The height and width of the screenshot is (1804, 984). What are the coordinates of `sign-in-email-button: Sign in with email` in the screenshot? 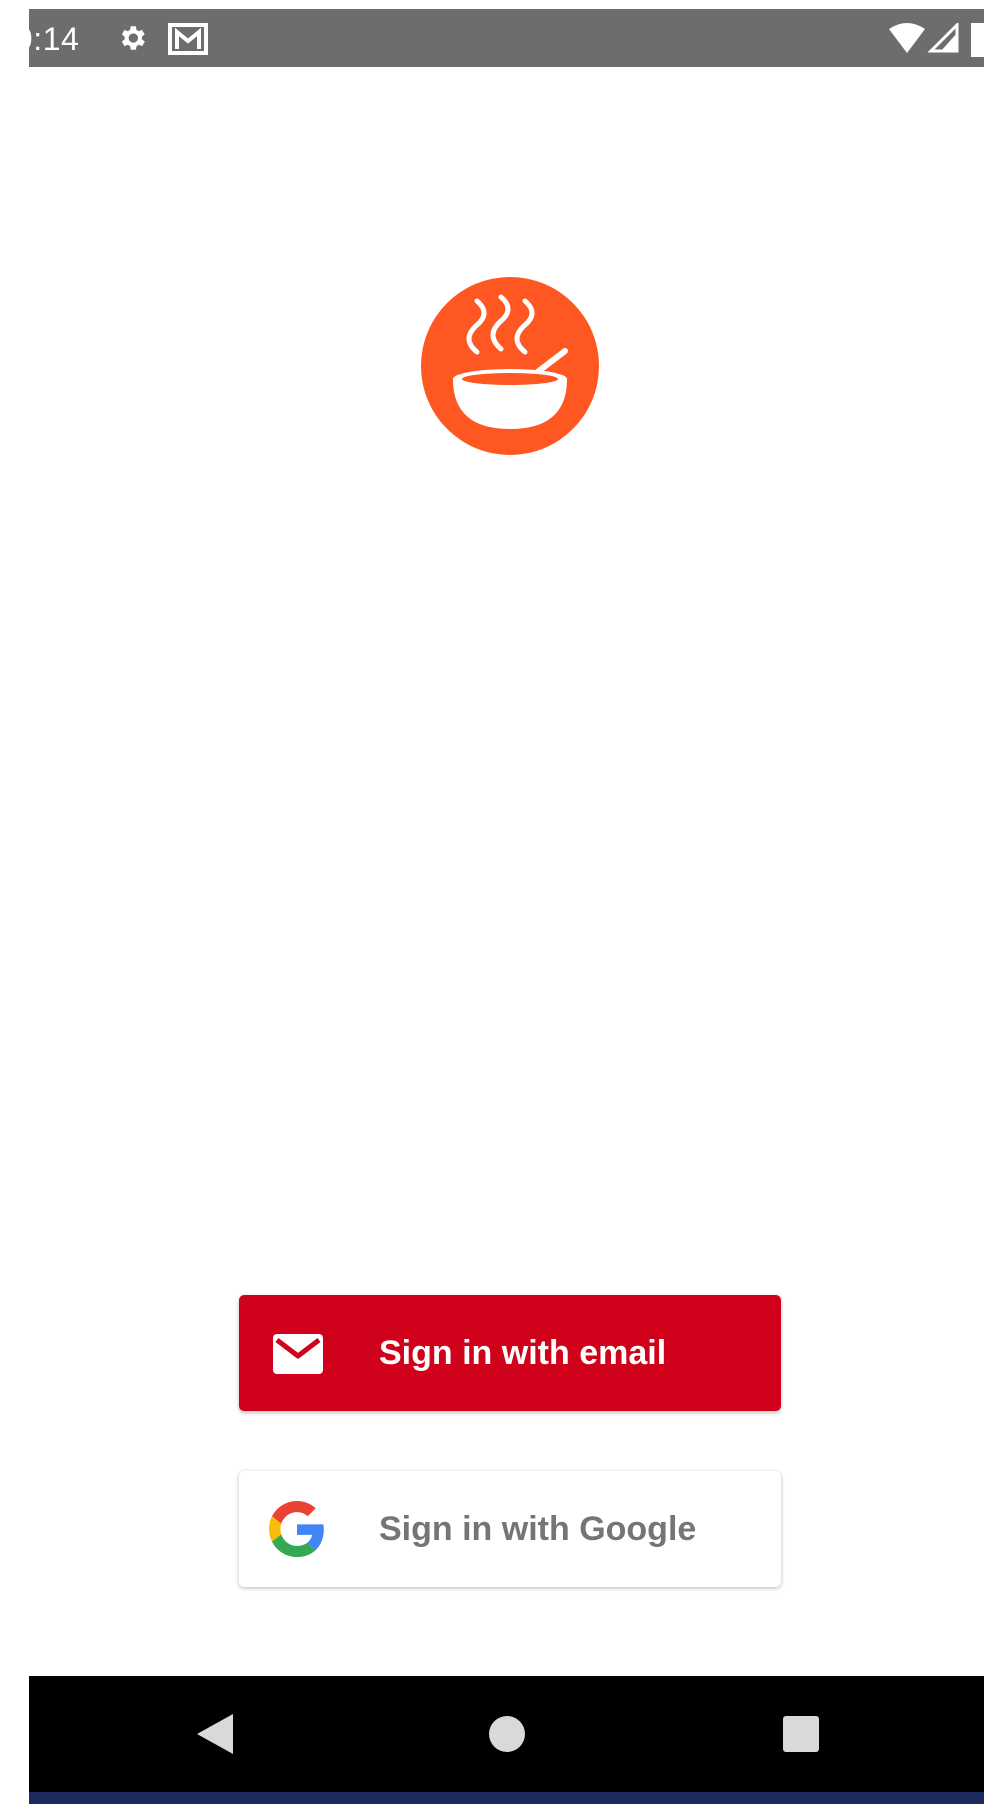 It's located at (510, 1353).